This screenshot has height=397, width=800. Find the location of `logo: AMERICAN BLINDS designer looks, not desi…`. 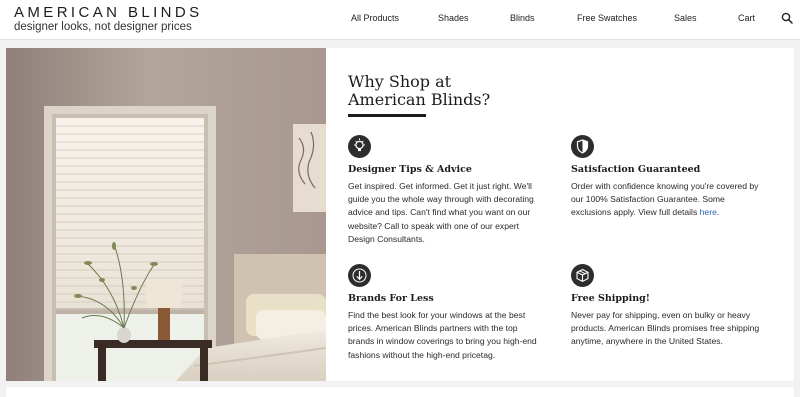

logo: AMERICAN BLINDS designer looks, not desi… is located at coordinates (108, 19).